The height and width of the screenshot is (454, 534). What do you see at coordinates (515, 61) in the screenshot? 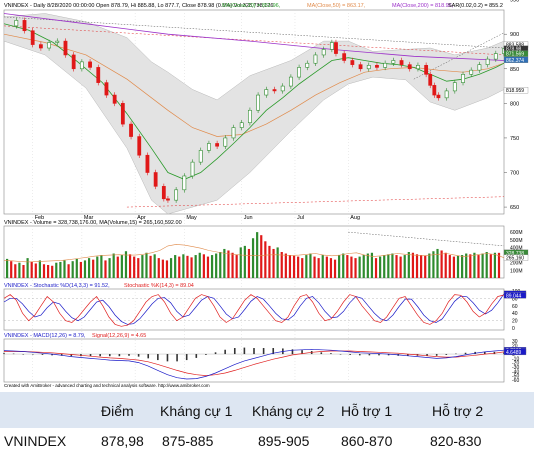
I see `price-tag-label: 862.374` at bounding box center [515, 61].